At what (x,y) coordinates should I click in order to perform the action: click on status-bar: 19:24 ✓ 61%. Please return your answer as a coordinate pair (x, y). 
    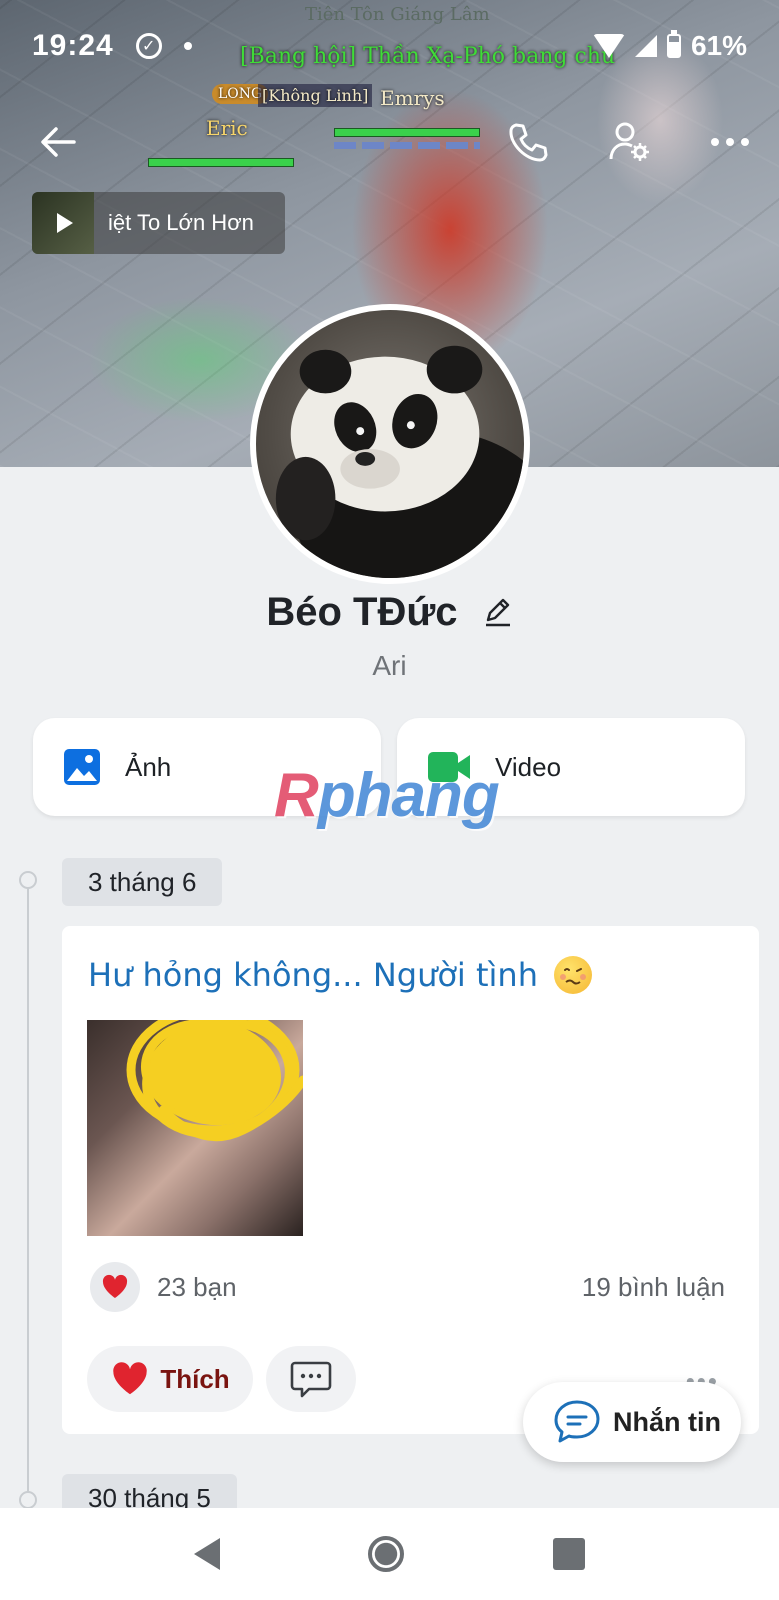
    Looking at the image, I should click on (389, 46).